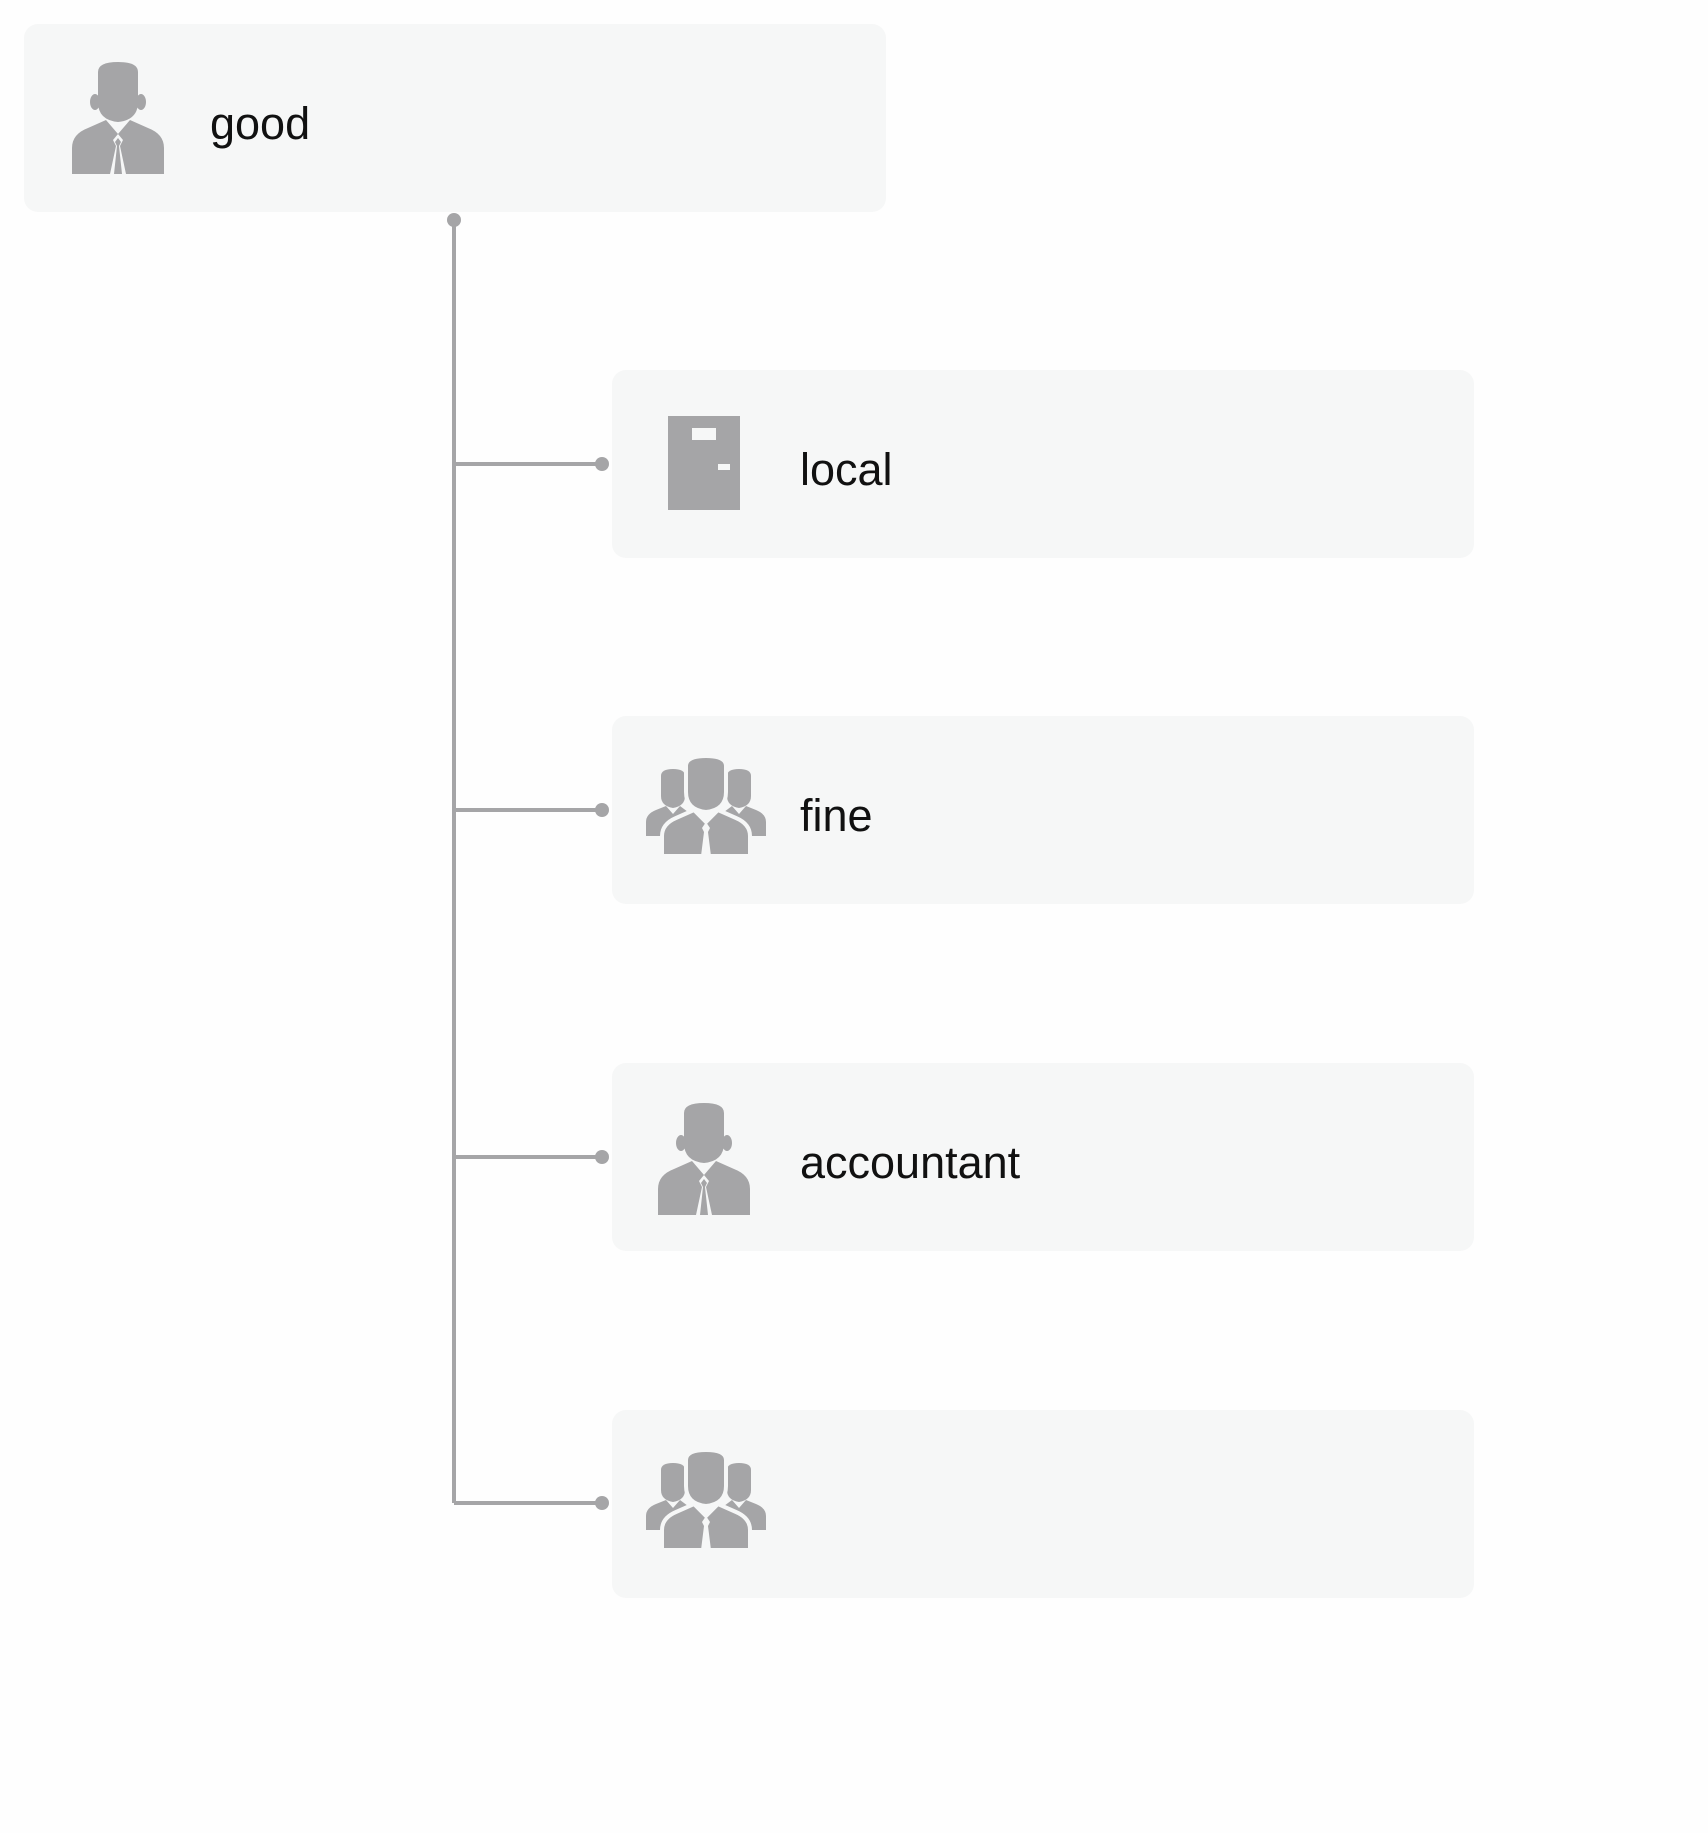  Describe the element at coordinates (836, 815) in the screenshot. I see `node-label: fine` at that location.